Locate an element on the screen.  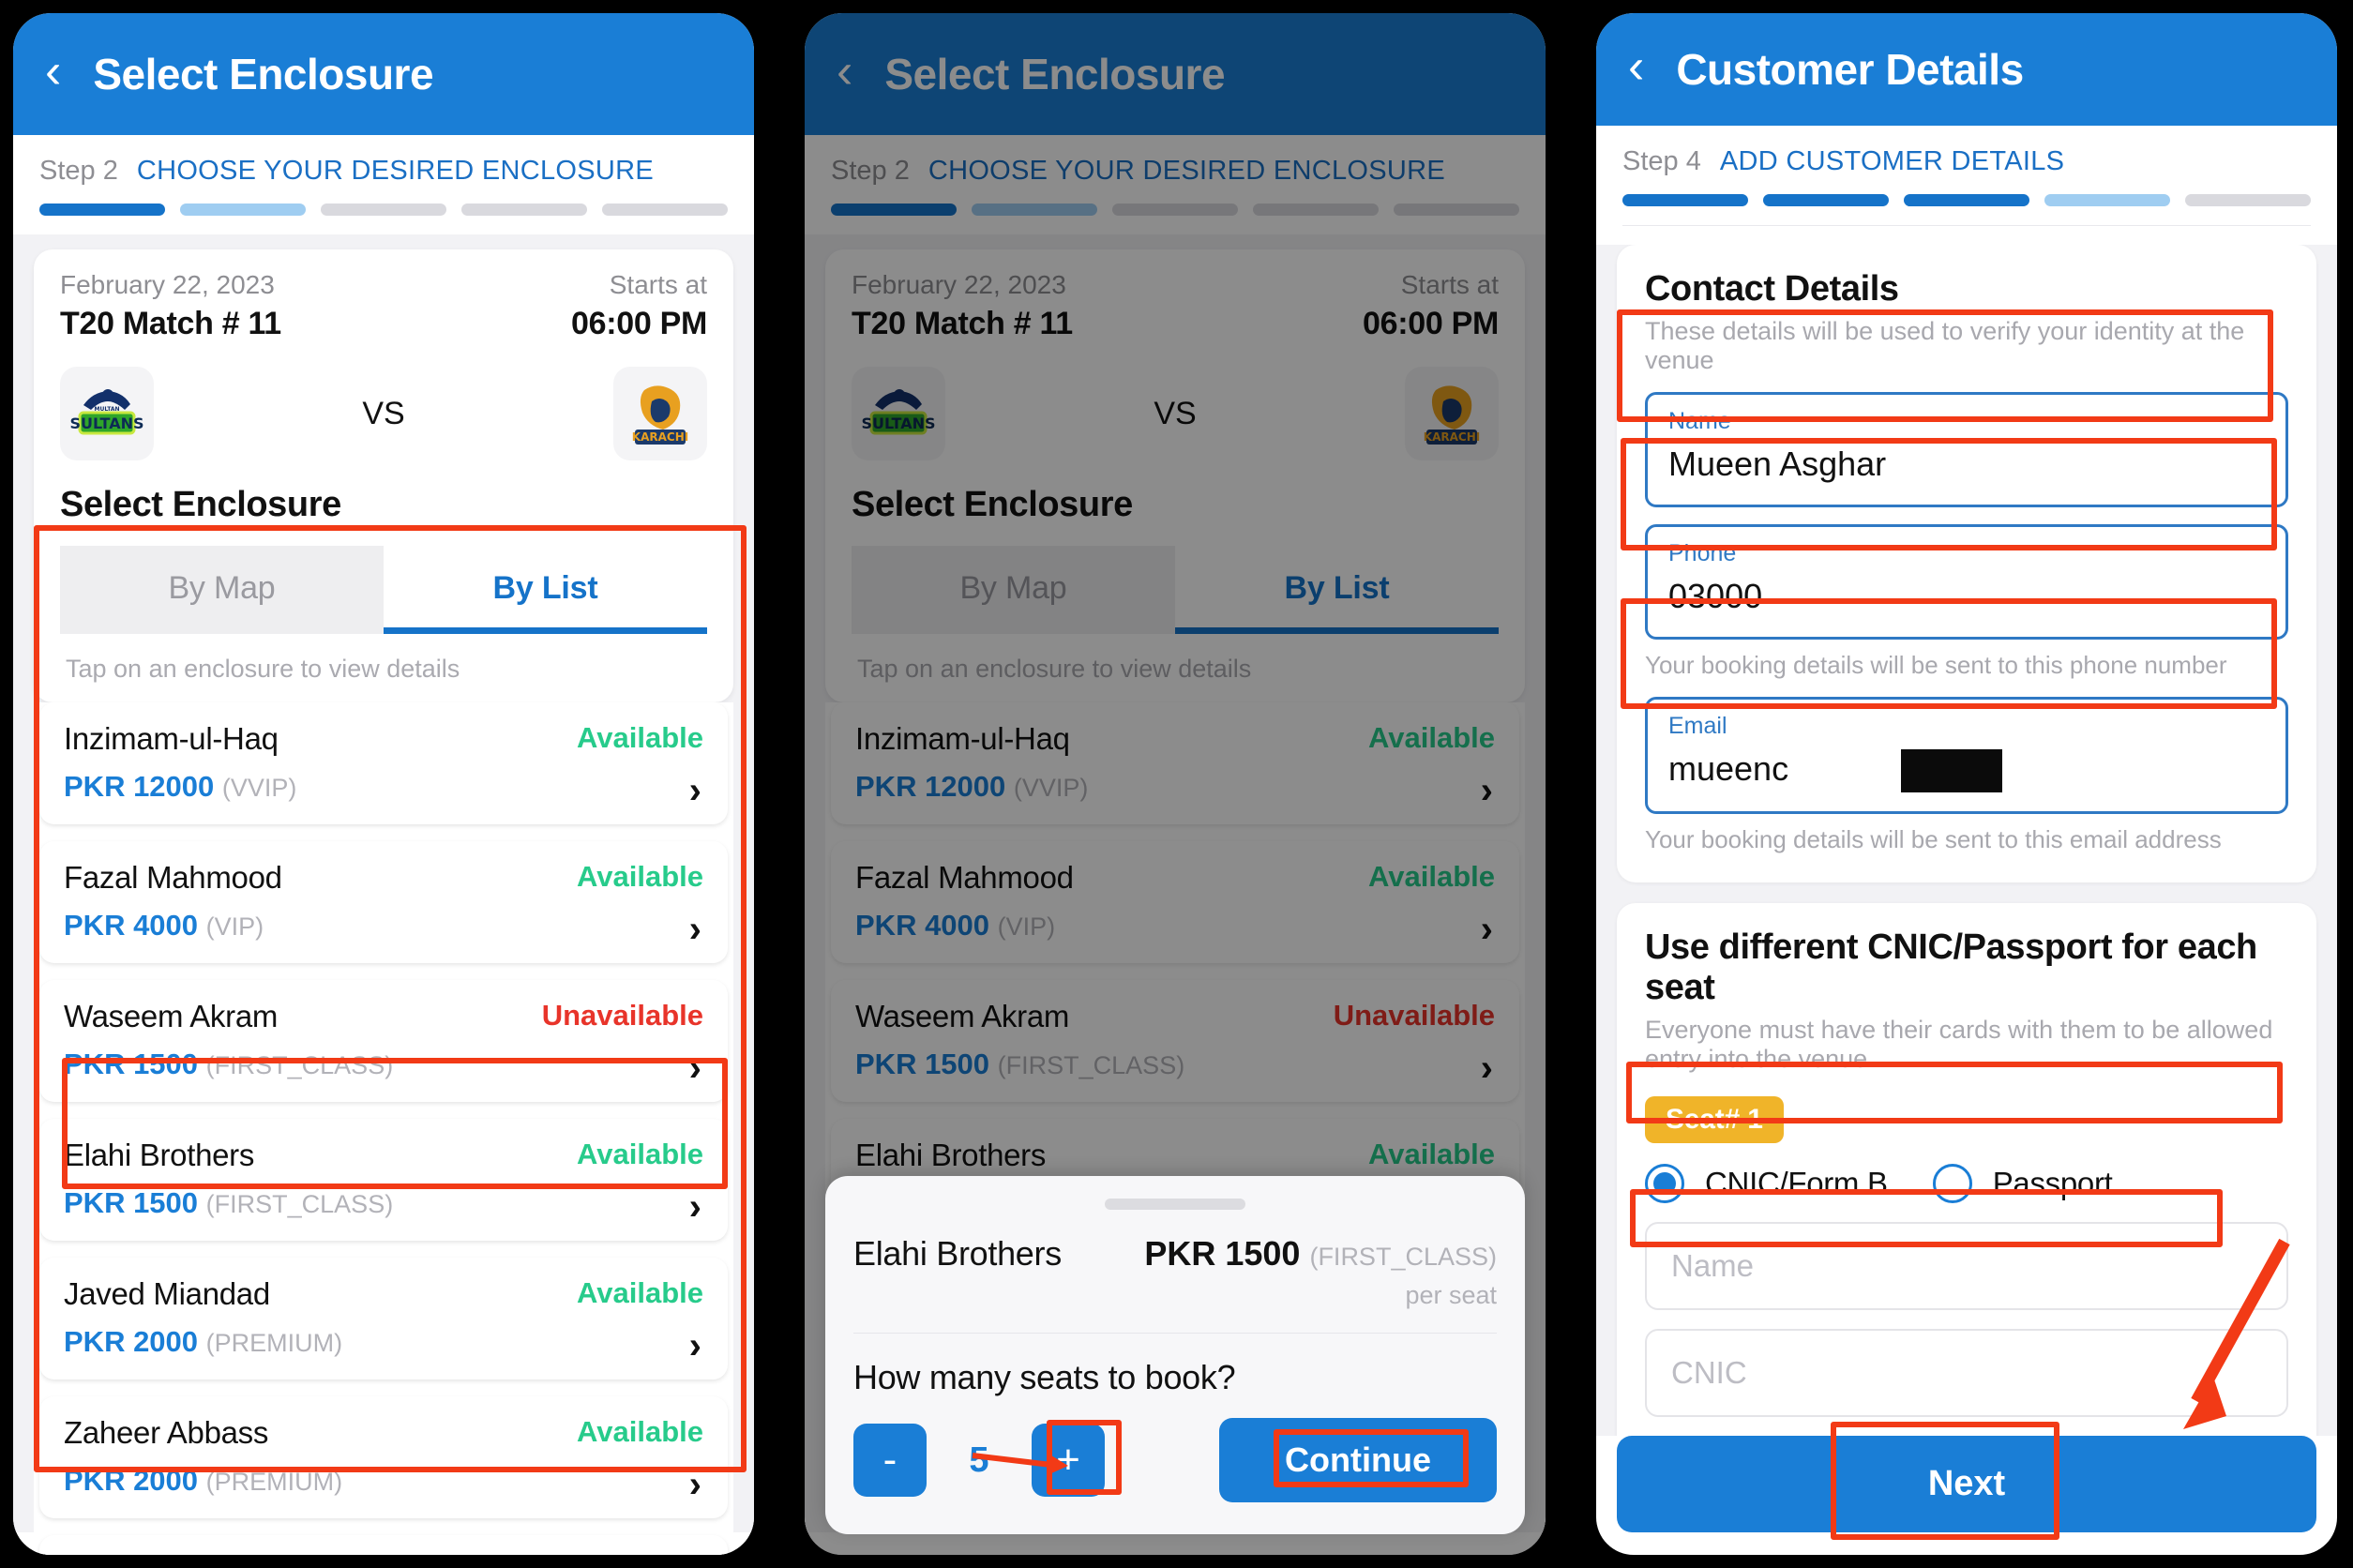
enclosure-price: PKR 2000 (PREMIUM) is located at coordinates (384, 1481).